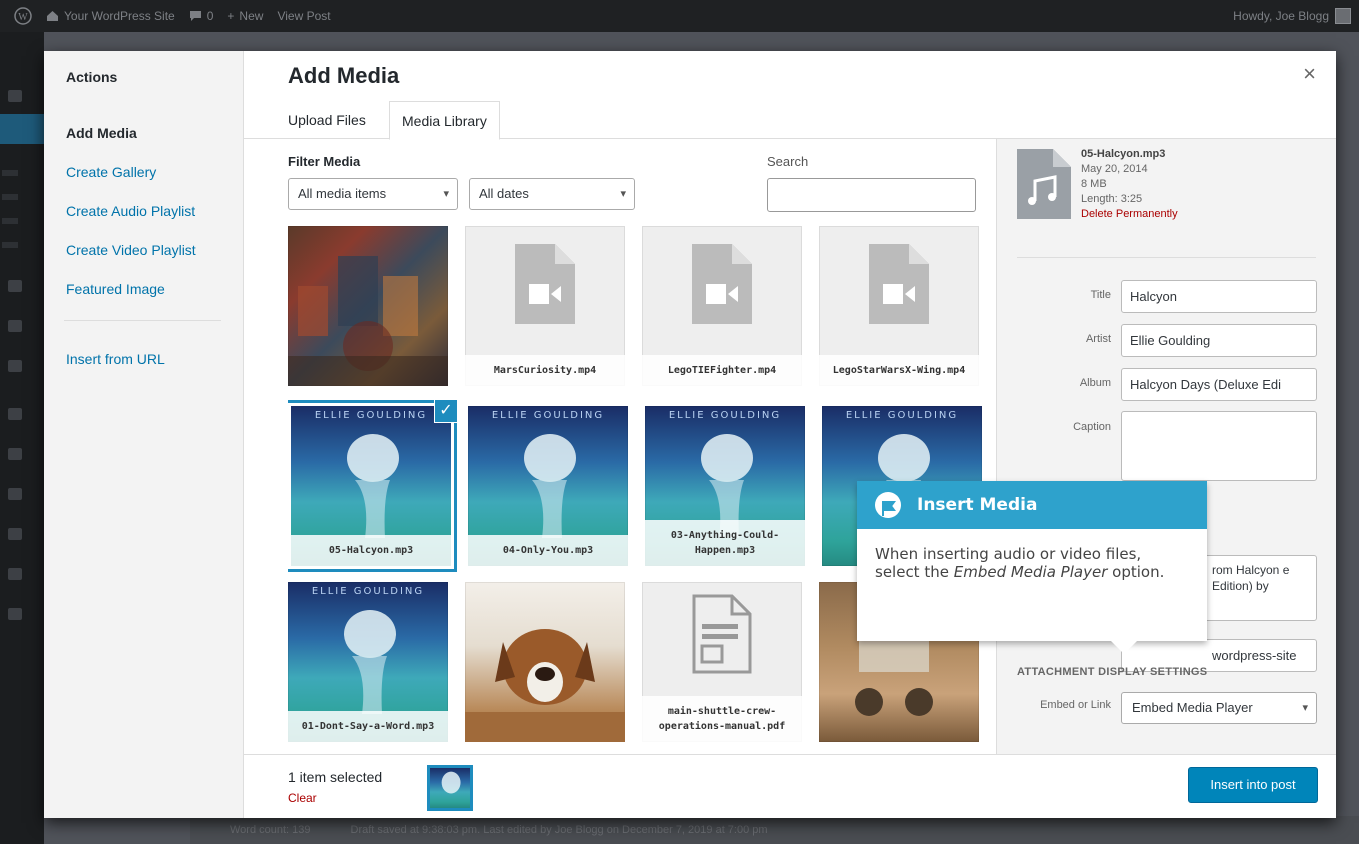 This screenshot has height=844, width=1359. Describe the element at coordinates (1123, 154) in the screenshot. I see `attachment-filename: 05-Halcyon.mp3` at that location.